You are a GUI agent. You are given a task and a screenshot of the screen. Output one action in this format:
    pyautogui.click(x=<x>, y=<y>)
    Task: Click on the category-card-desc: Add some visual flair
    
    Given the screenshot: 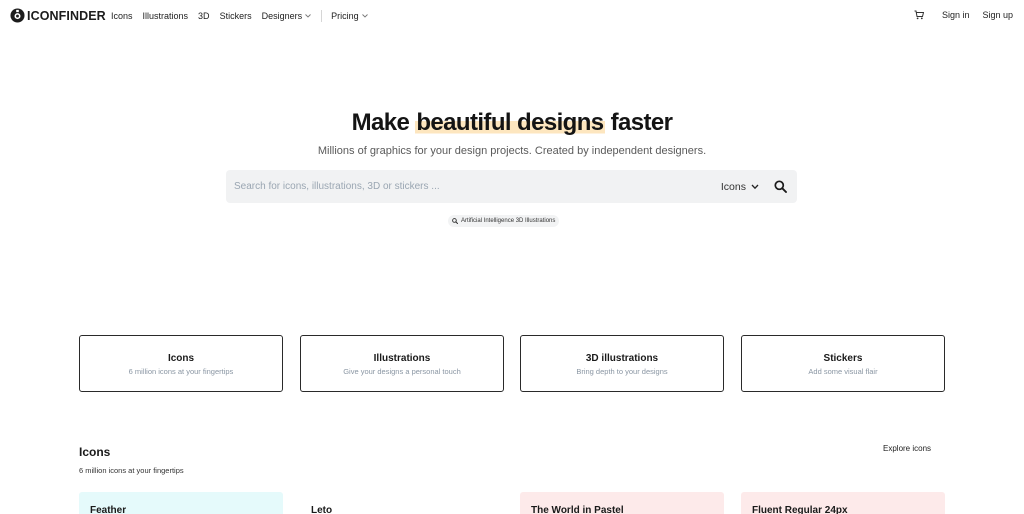 What is the action you would take?
    pyautogui.click(x=843, y=371)
    